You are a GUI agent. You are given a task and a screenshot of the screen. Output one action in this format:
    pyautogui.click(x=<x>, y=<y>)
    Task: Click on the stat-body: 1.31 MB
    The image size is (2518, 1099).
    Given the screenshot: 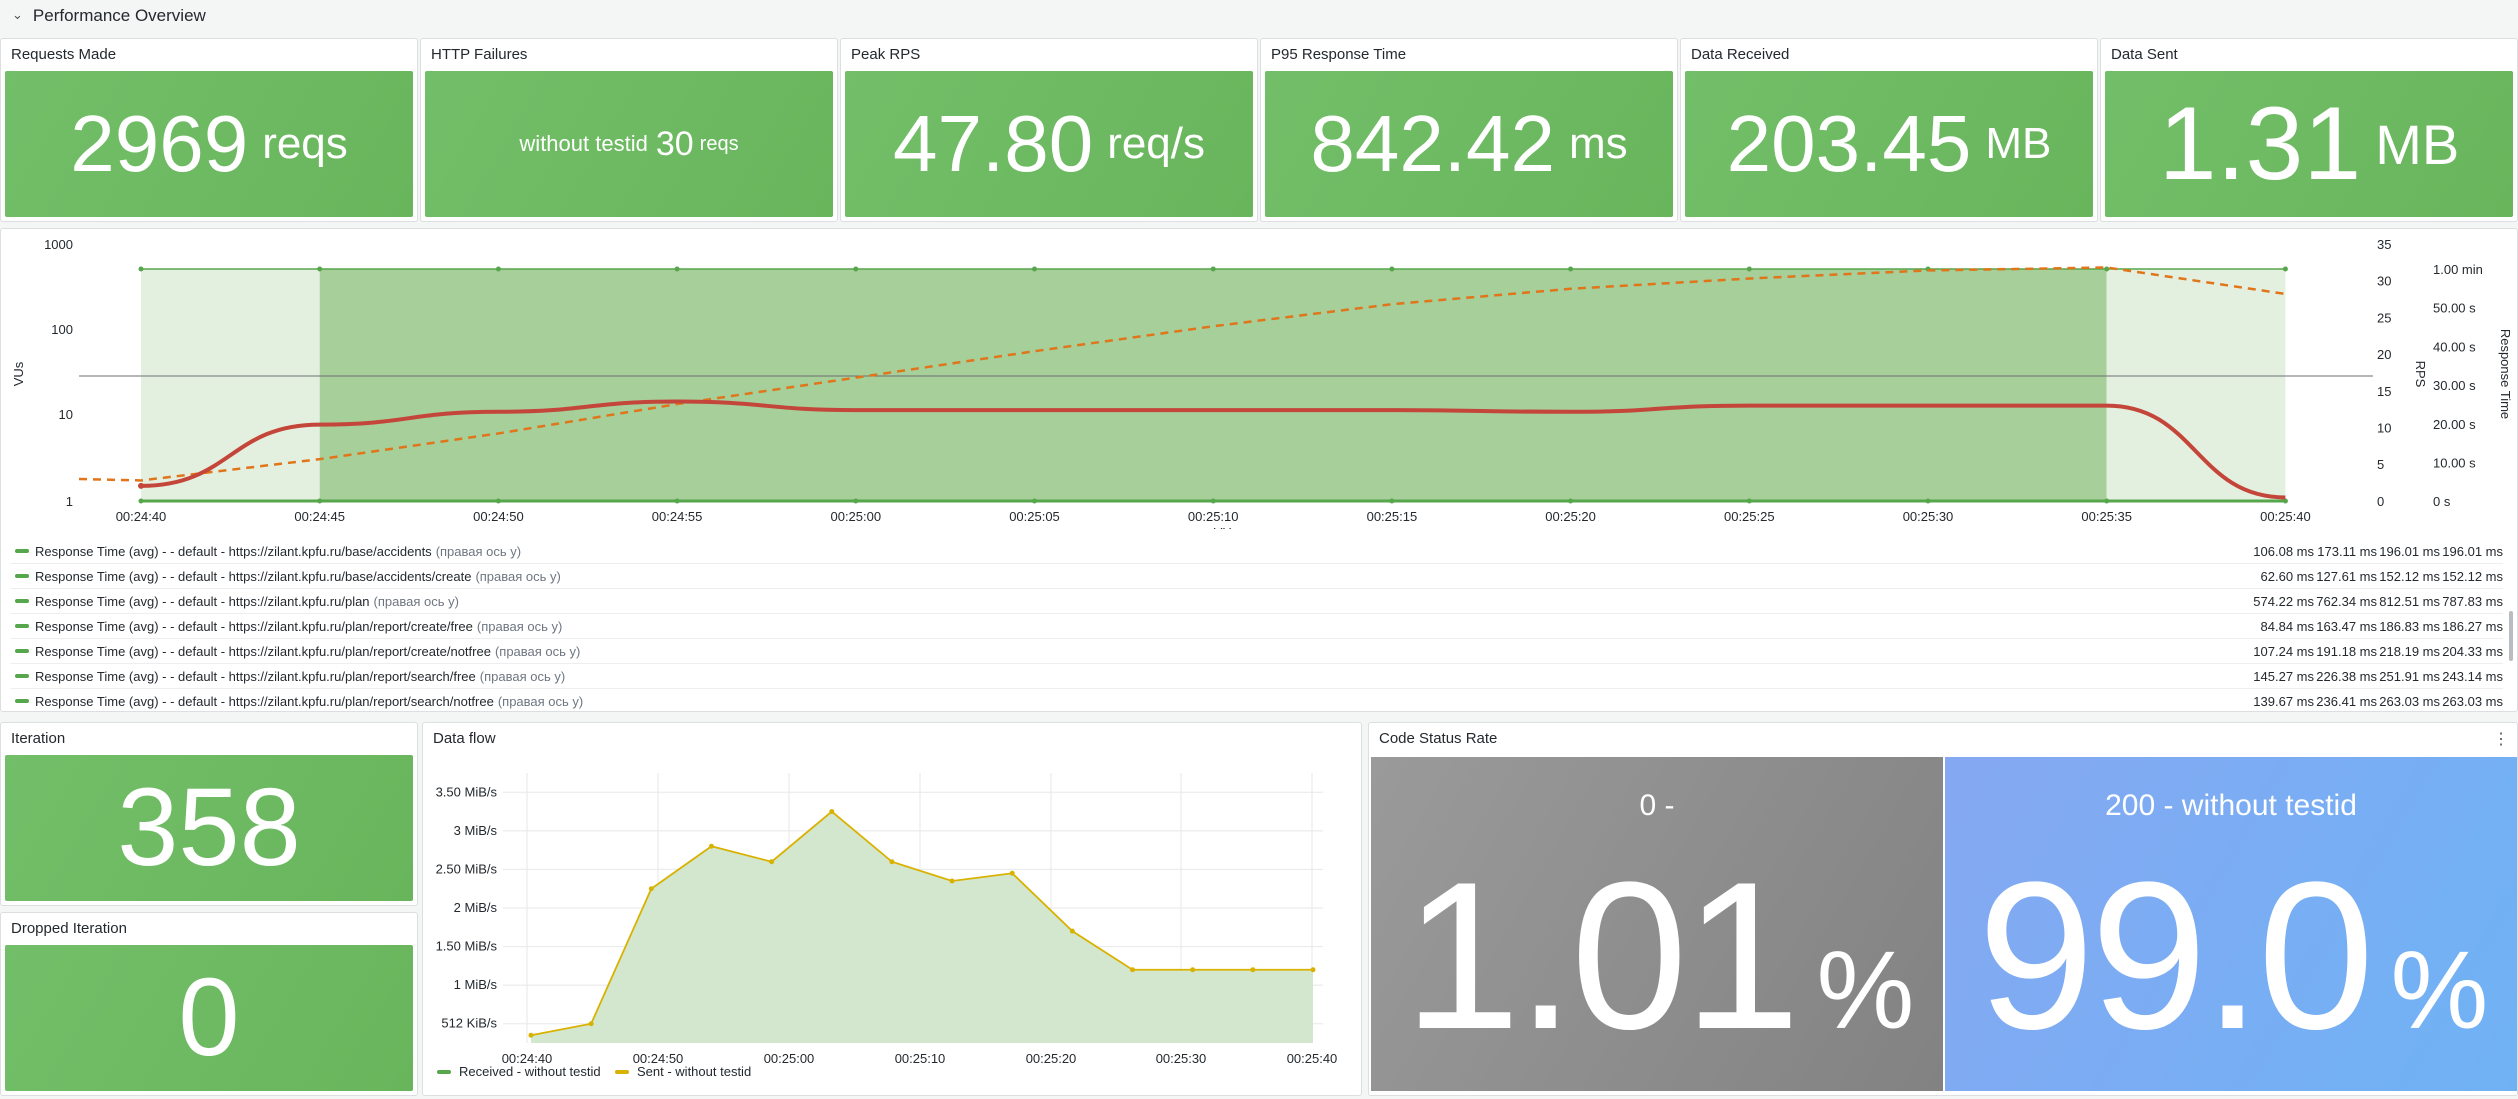 What is the action you would take?
    pyautogui.click(x=2309, y=144)
    